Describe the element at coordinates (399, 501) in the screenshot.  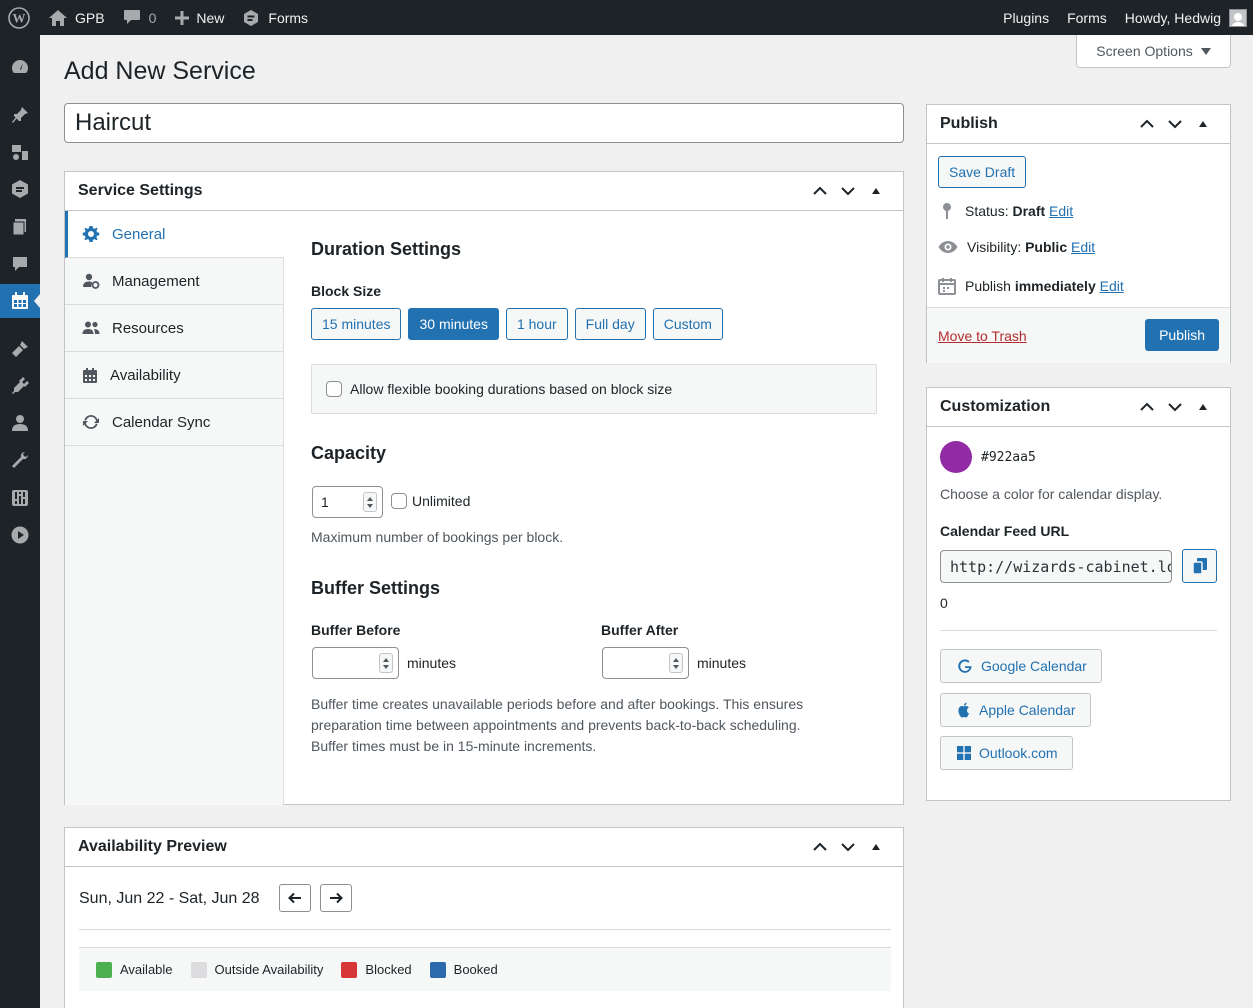
I see `unlimited-checkbox` at that location.